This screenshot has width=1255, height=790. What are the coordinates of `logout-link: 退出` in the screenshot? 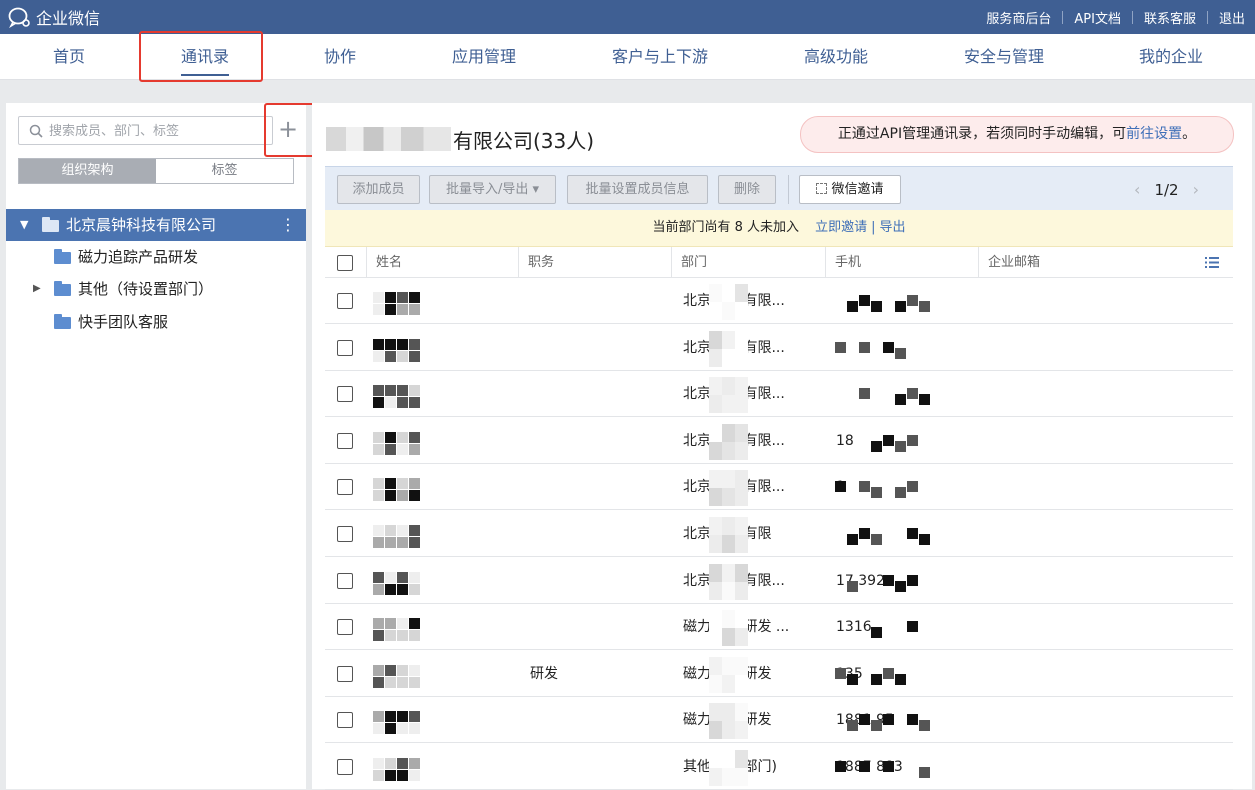 It's located at (1229, 17).